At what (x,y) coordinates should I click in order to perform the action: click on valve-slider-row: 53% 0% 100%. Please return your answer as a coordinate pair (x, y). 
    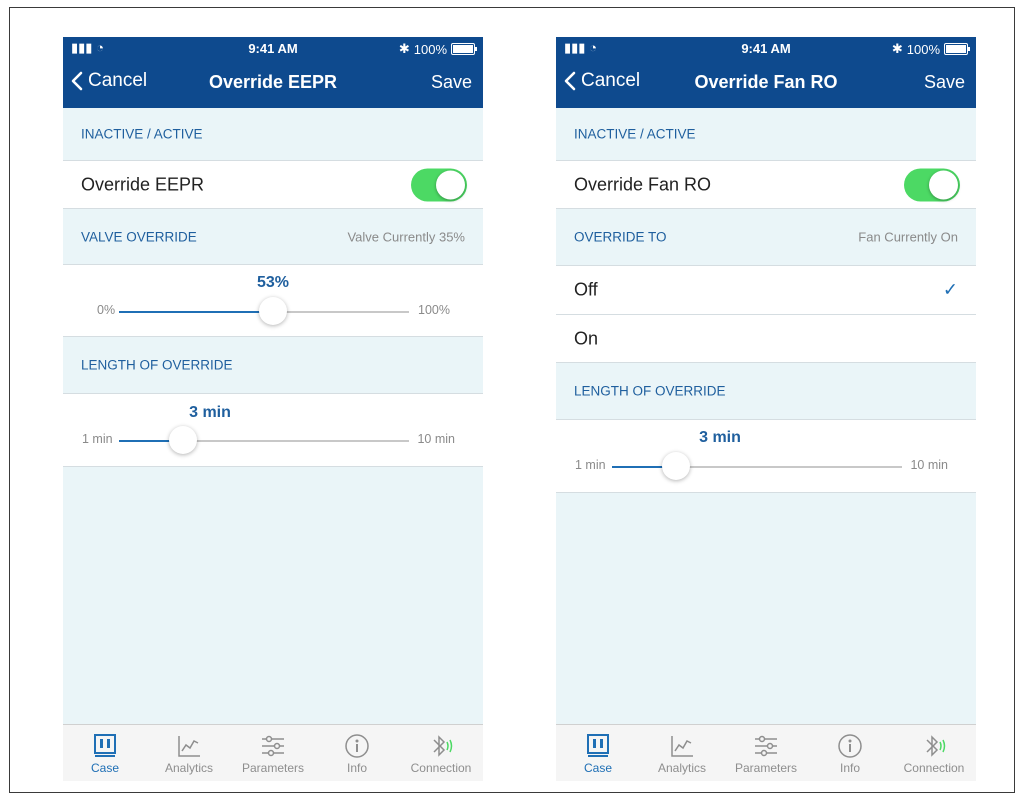
    Looking at the image, I should click on (273, 300).